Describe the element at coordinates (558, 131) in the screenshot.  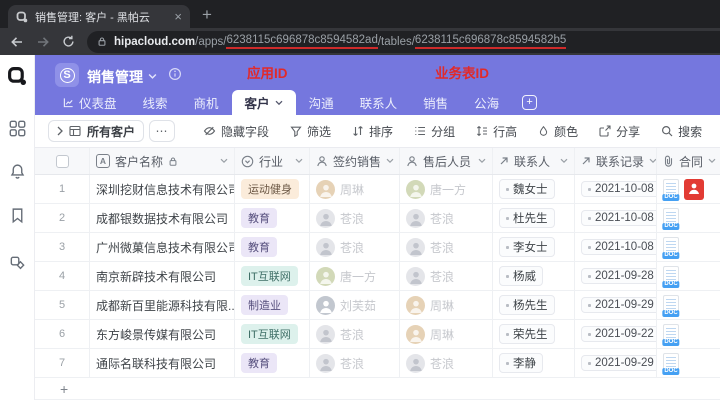
I see `color-button: 颜色` at that location.